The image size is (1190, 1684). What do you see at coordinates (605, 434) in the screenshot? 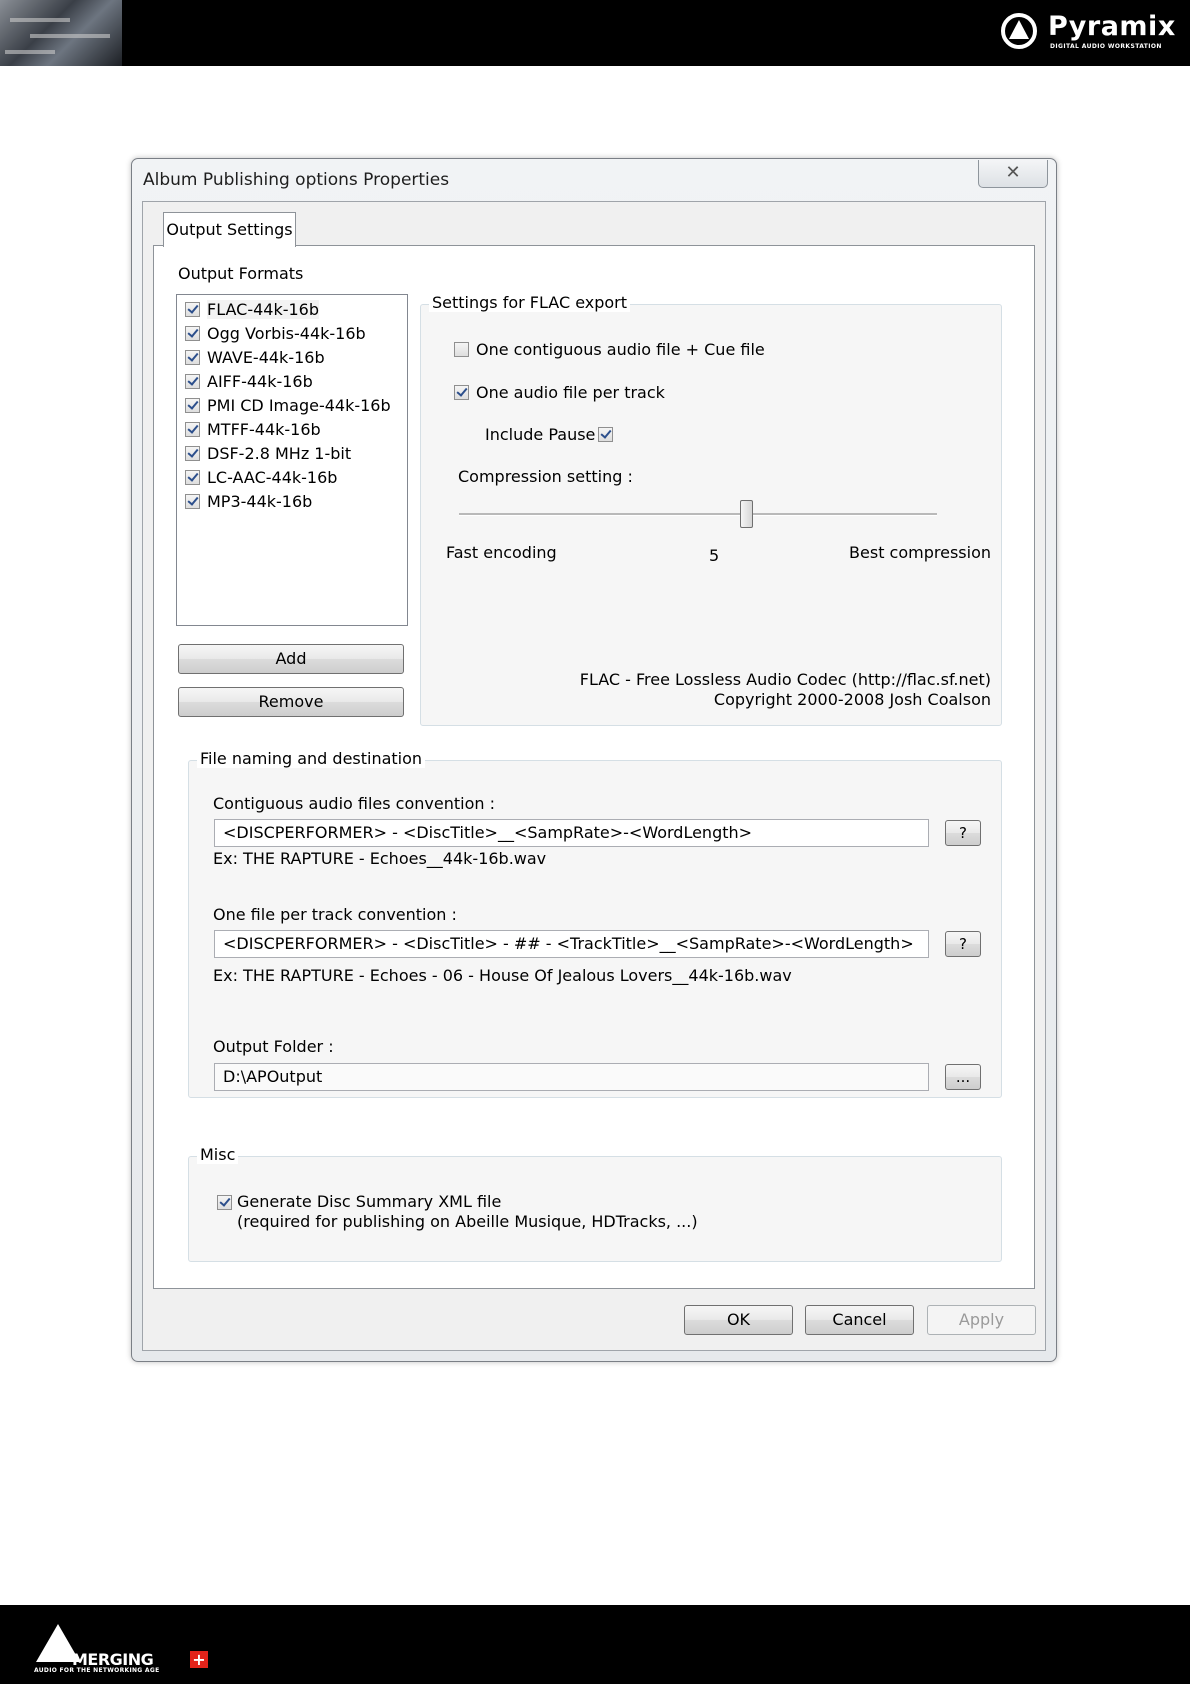
I see `include-pause-checkbox` at bounding box center [605, 434].